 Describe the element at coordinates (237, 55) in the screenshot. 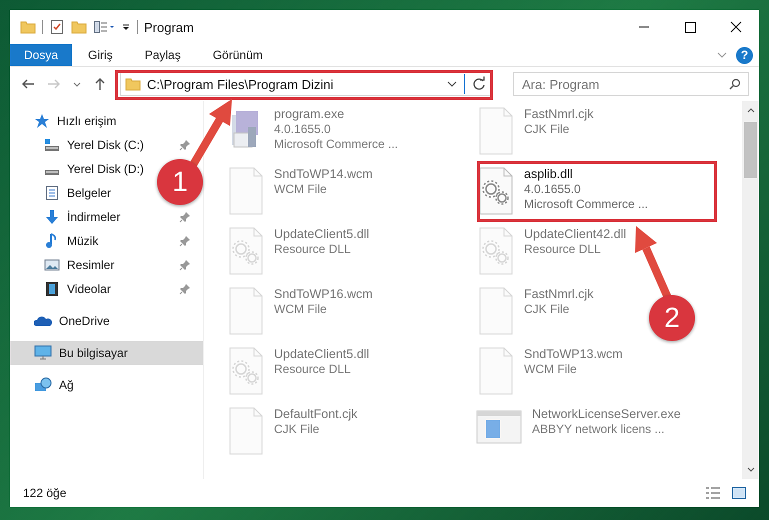

I see `ribbon-tab: Görünüm` at that location.